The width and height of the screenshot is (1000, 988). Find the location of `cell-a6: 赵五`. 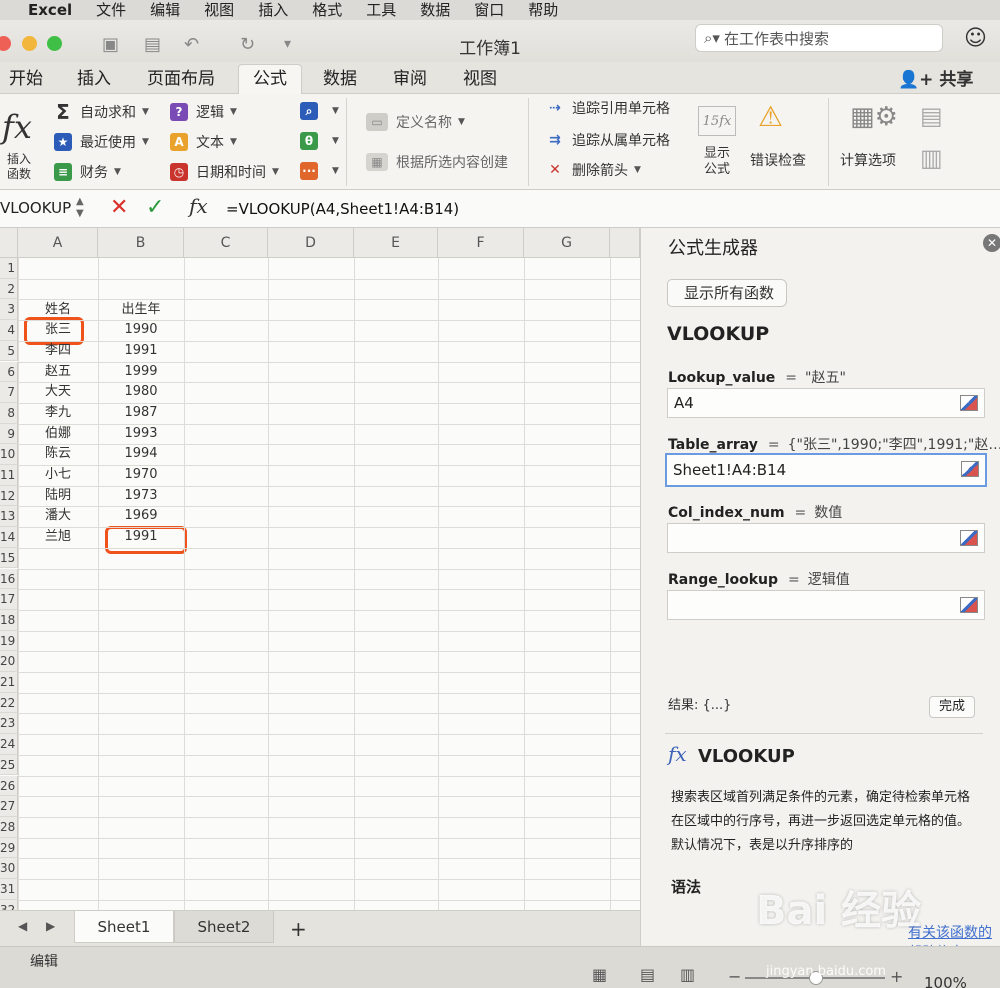

cell-a6: 赵五 is located at coordinates (58, 372).